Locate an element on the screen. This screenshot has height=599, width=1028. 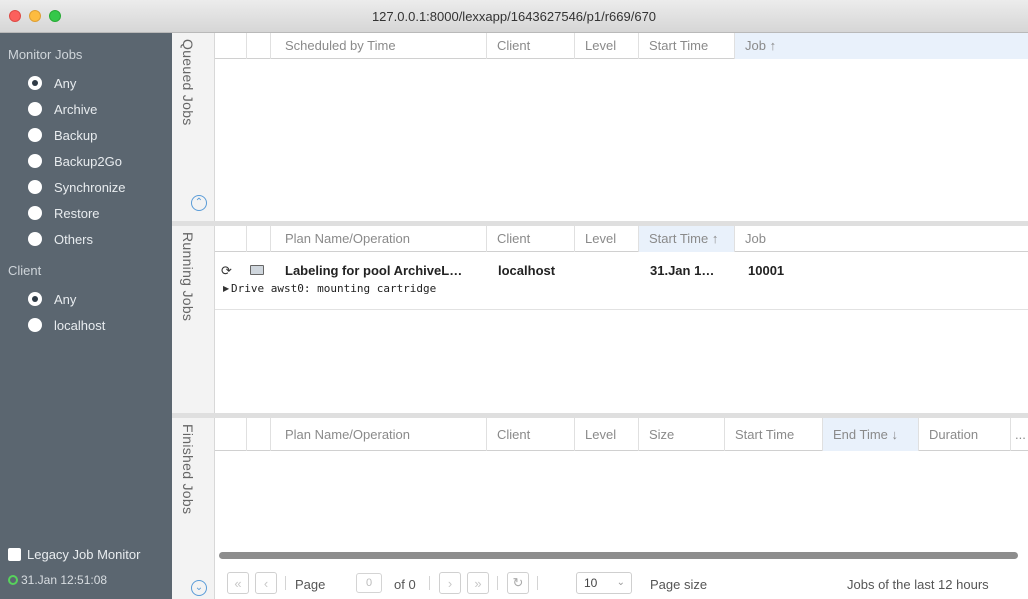
column-header: Job is located at coordinates (881, 239).